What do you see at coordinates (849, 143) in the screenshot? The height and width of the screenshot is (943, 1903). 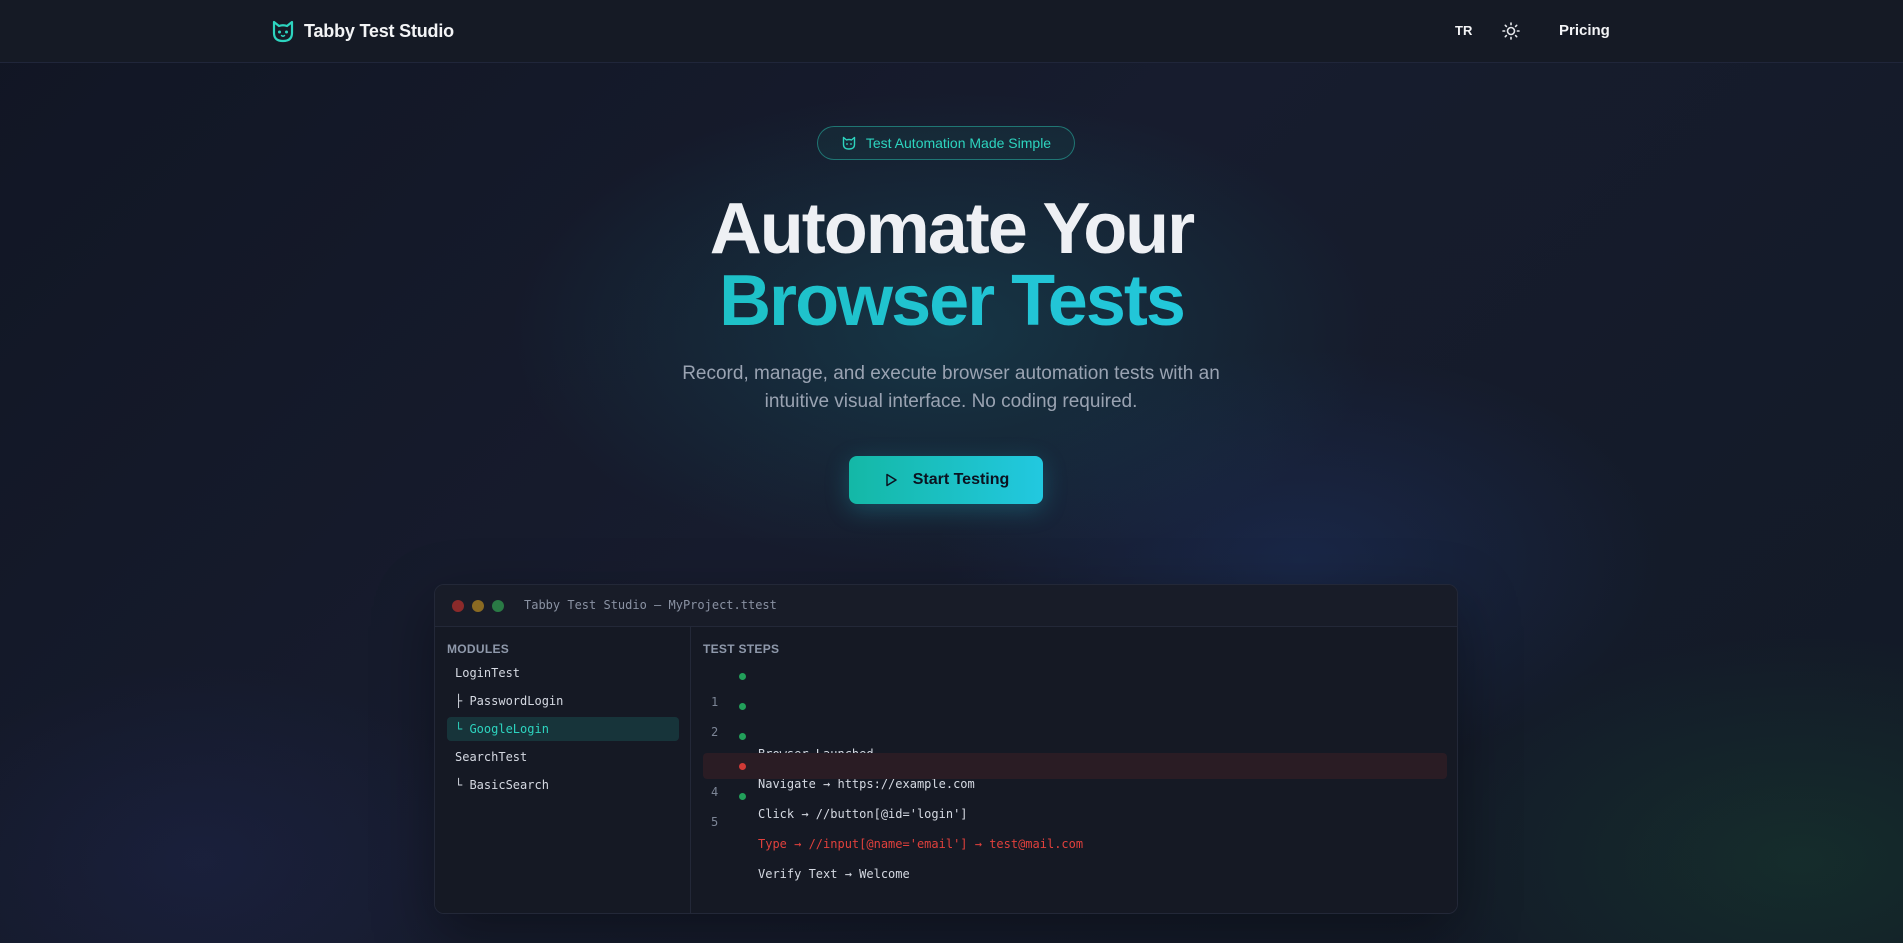 I see `cat-icon` at bounding box center [849, 143].